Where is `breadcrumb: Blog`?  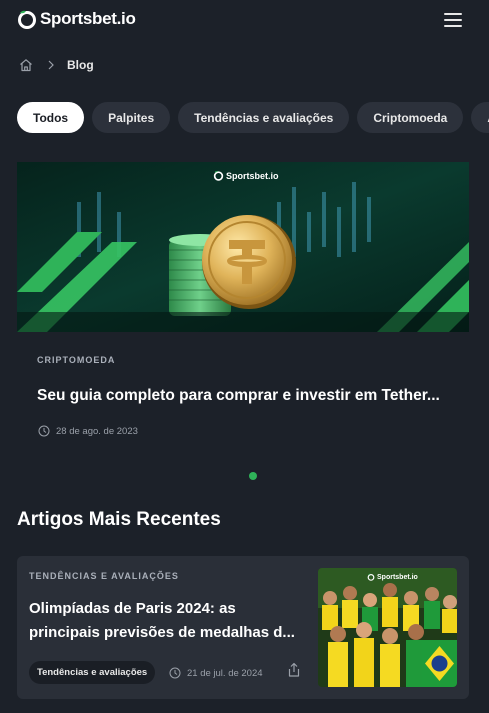 breadcrumb: Blog is located at coordinates (56, 65).